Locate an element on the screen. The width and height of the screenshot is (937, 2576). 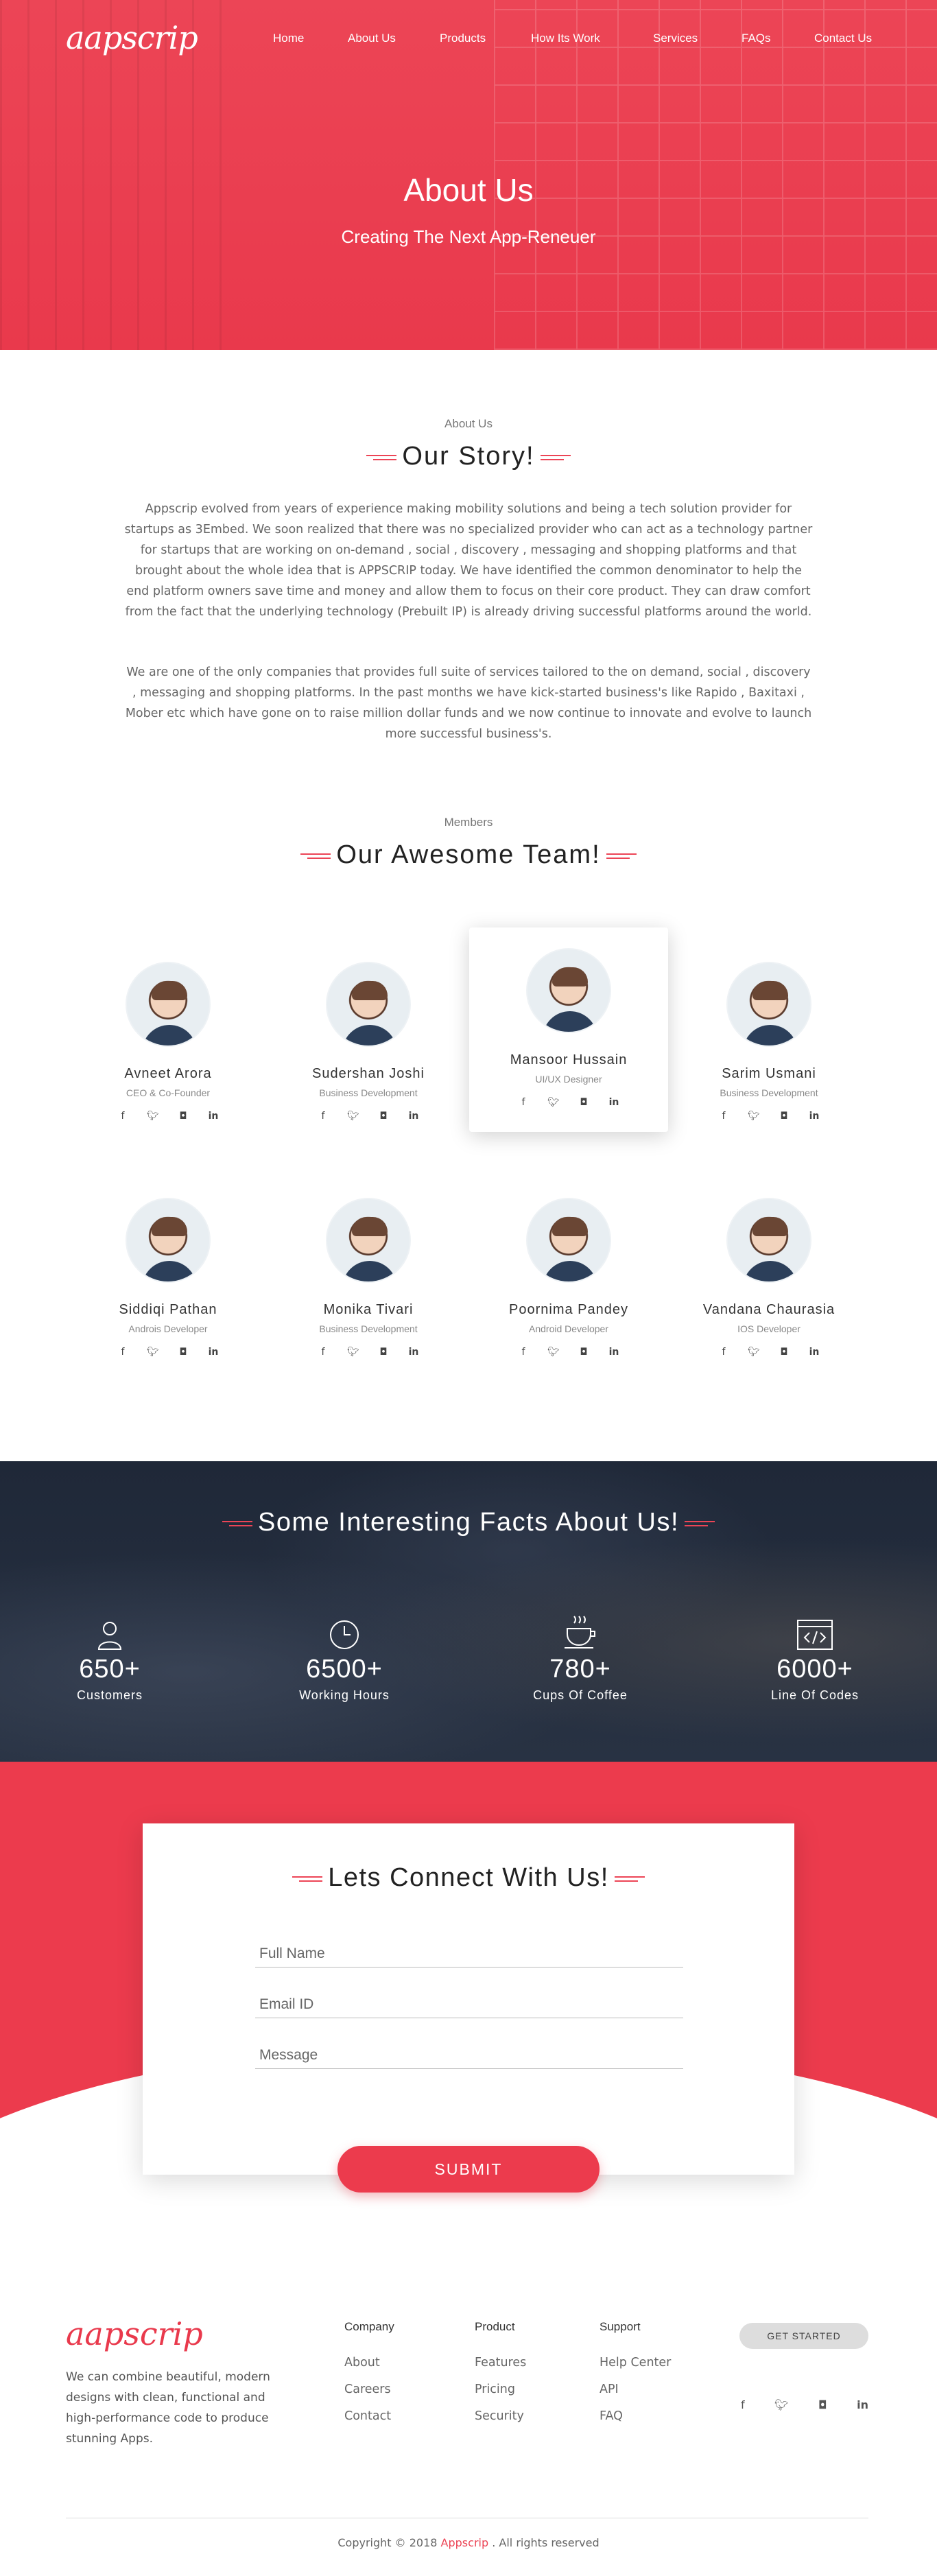
footer-link-about: About is located at coordinates (369, 2363).